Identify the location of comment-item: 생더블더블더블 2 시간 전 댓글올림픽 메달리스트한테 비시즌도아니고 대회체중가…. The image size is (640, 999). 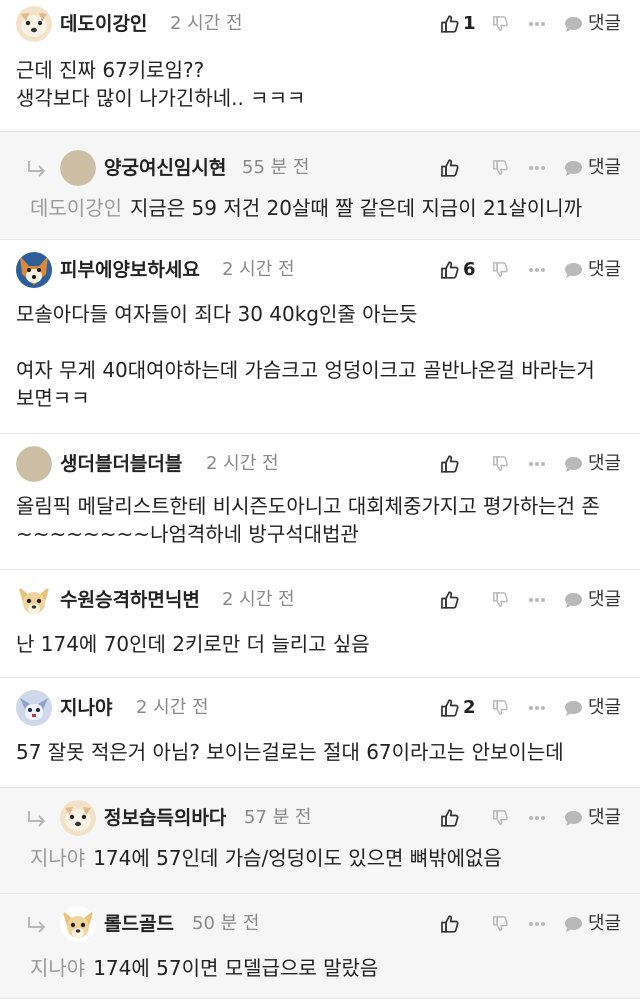
(320, 502).